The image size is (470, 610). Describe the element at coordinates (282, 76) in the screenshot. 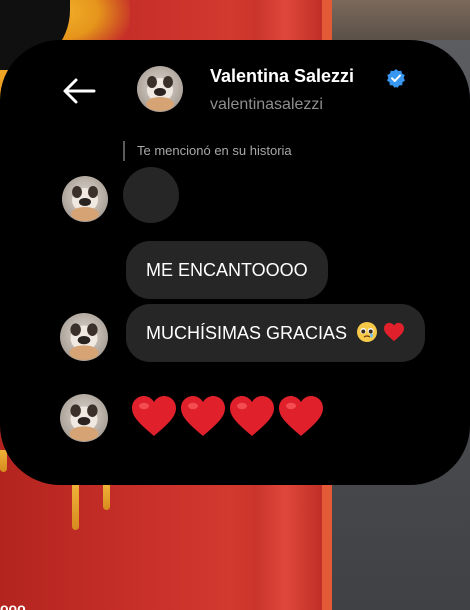

I see `display-name: Valentina Salezzi` at that location.